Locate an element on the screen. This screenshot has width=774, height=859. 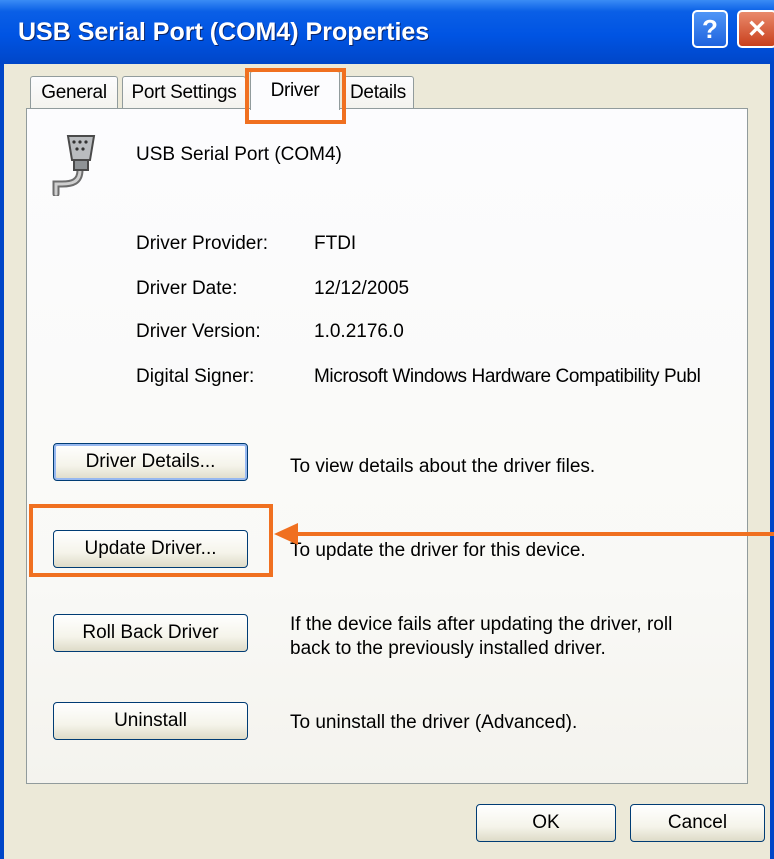
driver-provider-label: Driver Provider: is located at coordinates (202, 243).